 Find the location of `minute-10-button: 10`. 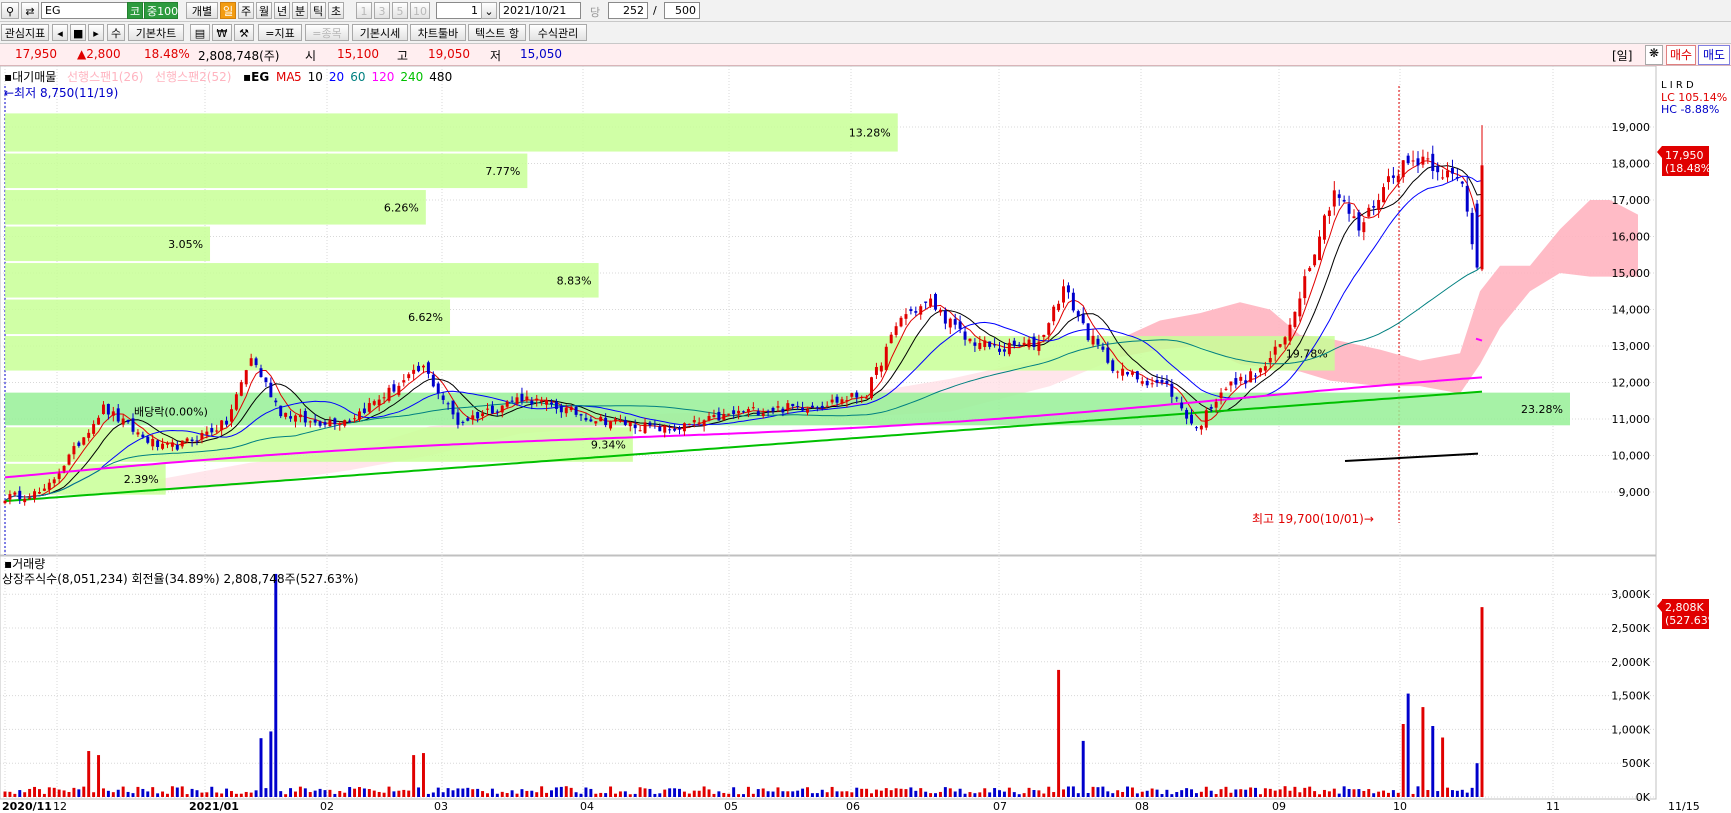

minute-10-button: 10 is located at coordinates (420, 10).